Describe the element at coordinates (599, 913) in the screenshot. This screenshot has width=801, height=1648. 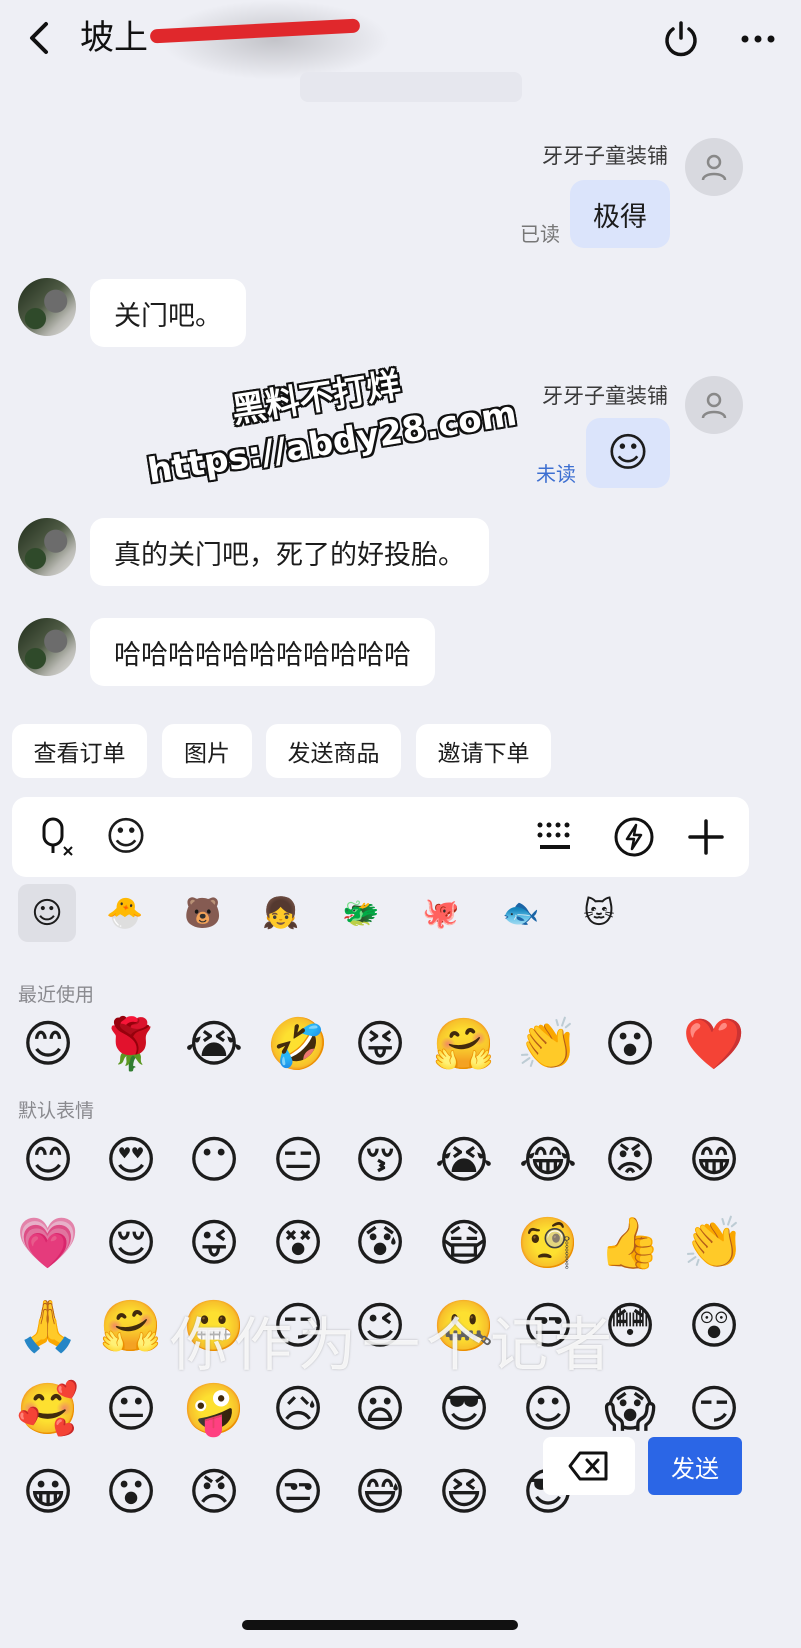
I see `emoji-category-sticker-7: 🐱` at that location.